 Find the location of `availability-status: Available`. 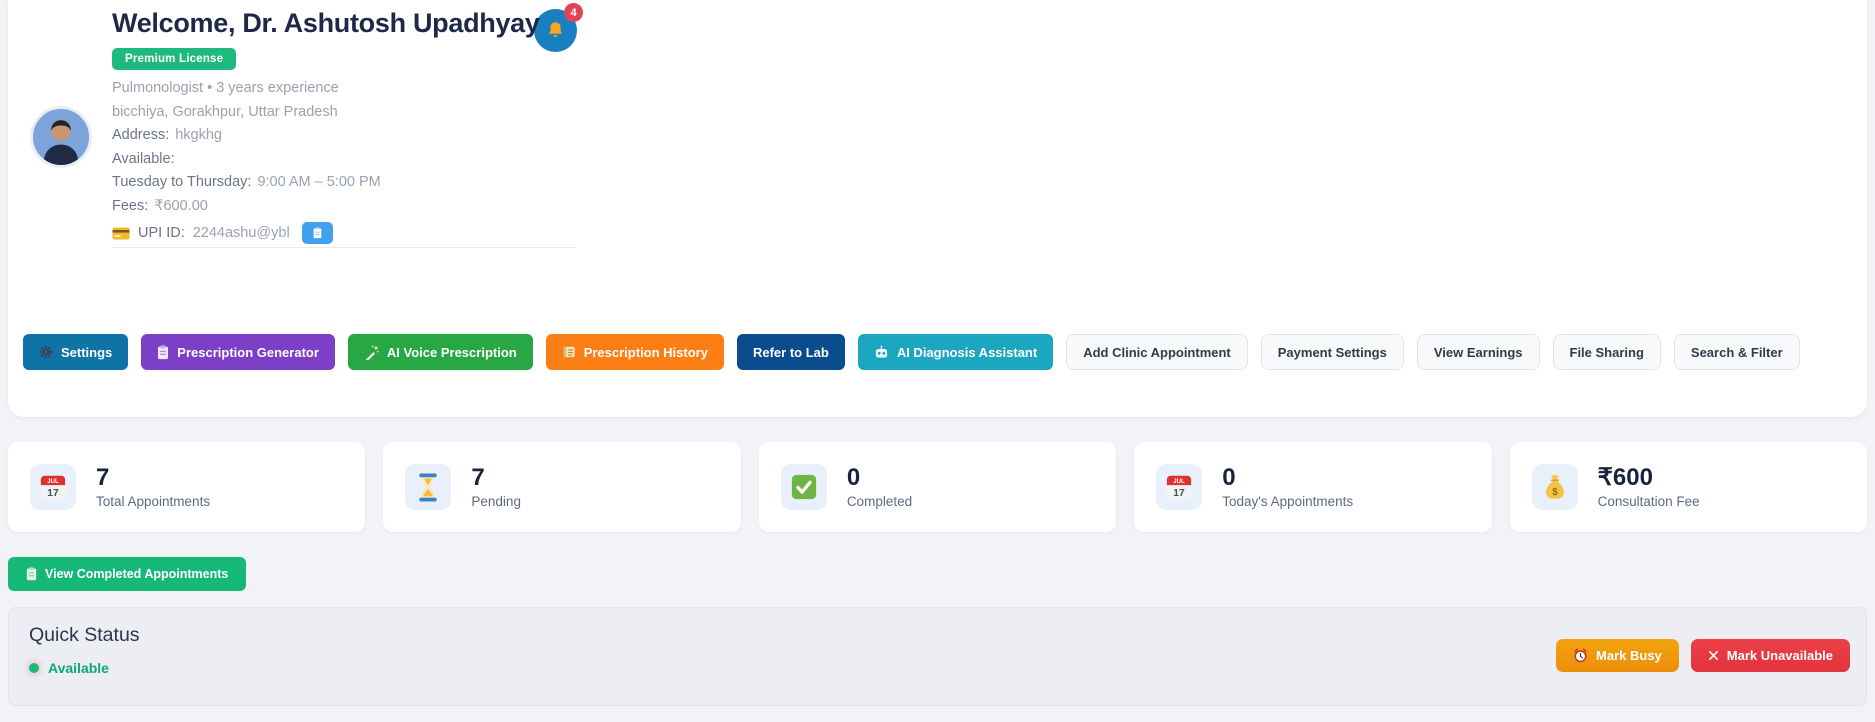

availability-status: Available is located at coordinates (69, 668).